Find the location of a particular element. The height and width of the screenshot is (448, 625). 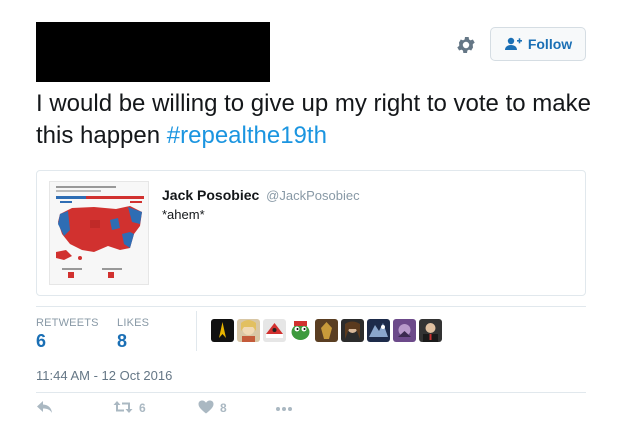

more-icon is located at coordinates (284, 408).